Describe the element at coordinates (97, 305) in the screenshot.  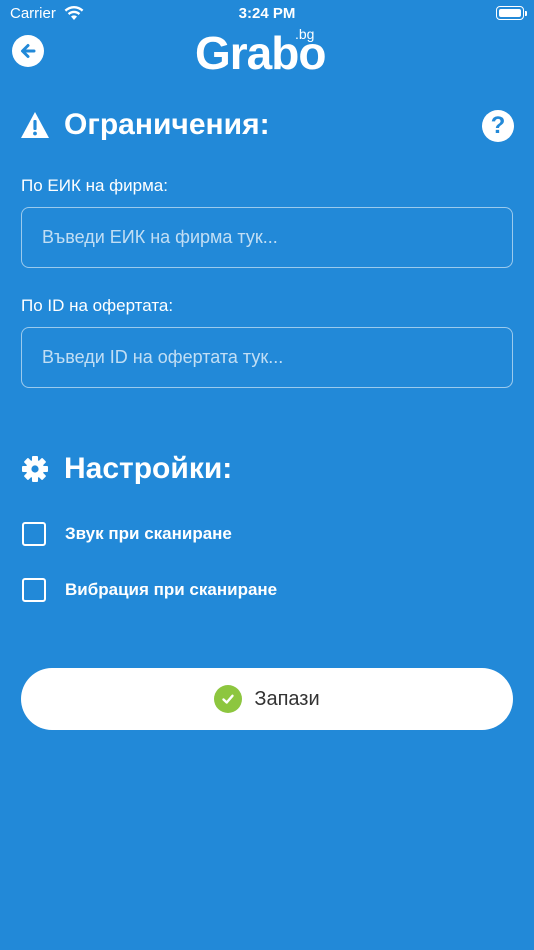
I see `offer-id-label: По ID на офертата:` at that location.